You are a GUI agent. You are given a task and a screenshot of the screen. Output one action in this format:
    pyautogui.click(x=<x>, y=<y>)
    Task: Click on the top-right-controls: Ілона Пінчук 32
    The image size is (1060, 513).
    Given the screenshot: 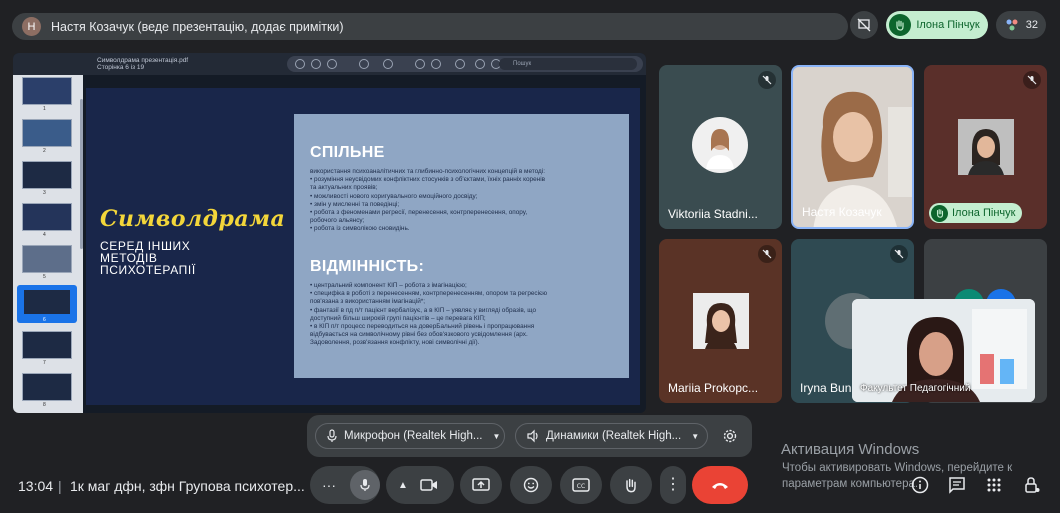 What is the action you would take?
    pyautogui.click(x=948, y=25)
    